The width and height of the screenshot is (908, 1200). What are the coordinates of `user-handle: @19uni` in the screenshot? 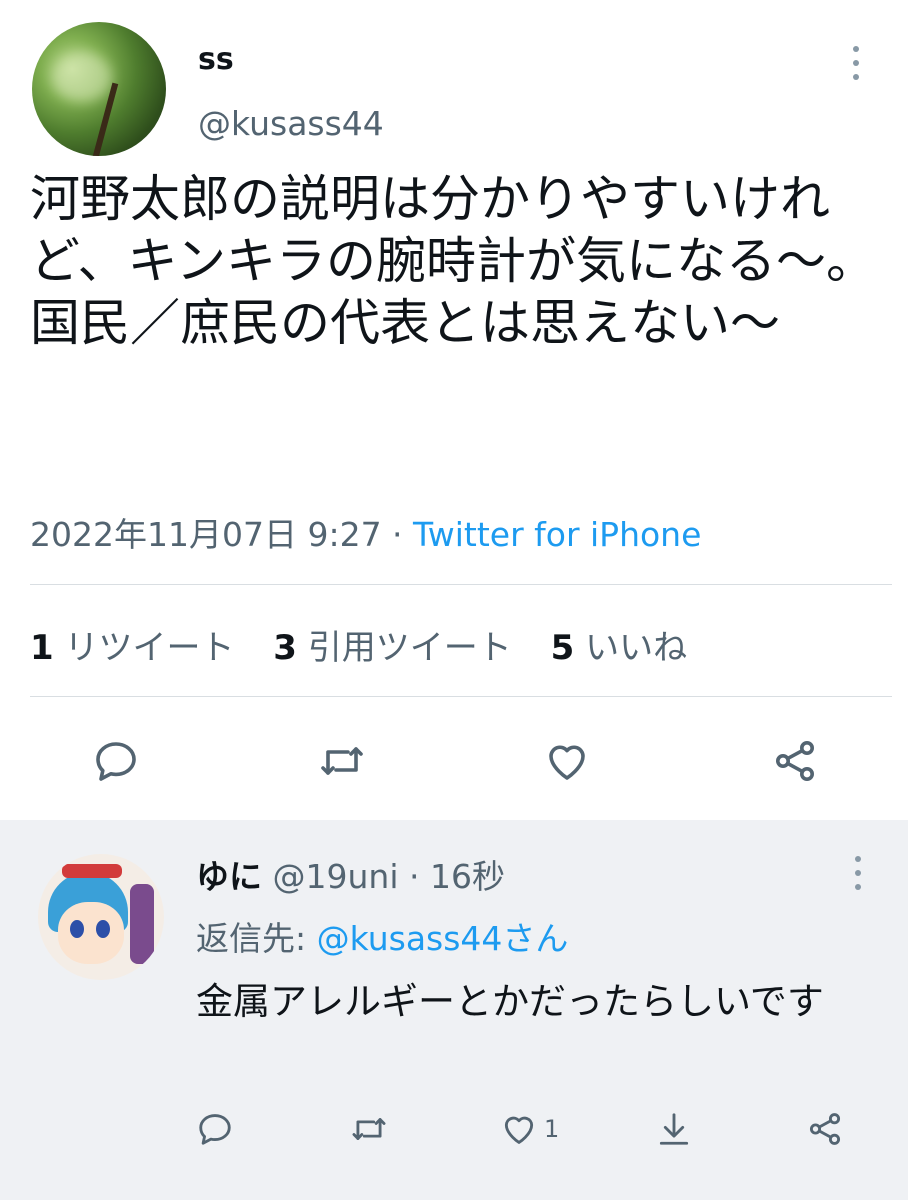 It's located at (336, 876).